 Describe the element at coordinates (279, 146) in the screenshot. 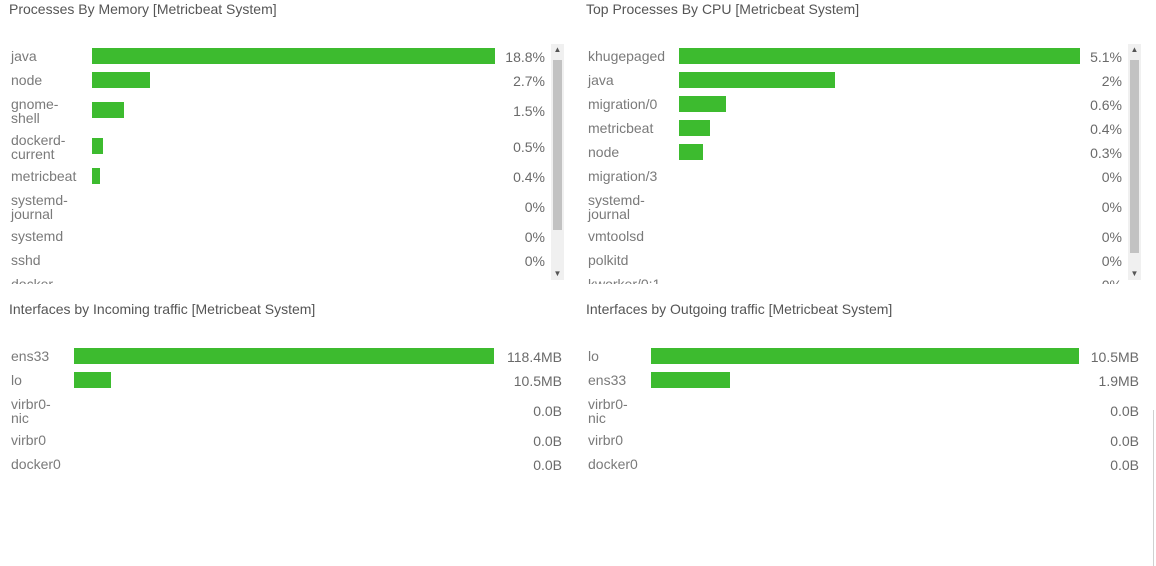

I see `list-item: dockerd-current 0.5%` at that location.